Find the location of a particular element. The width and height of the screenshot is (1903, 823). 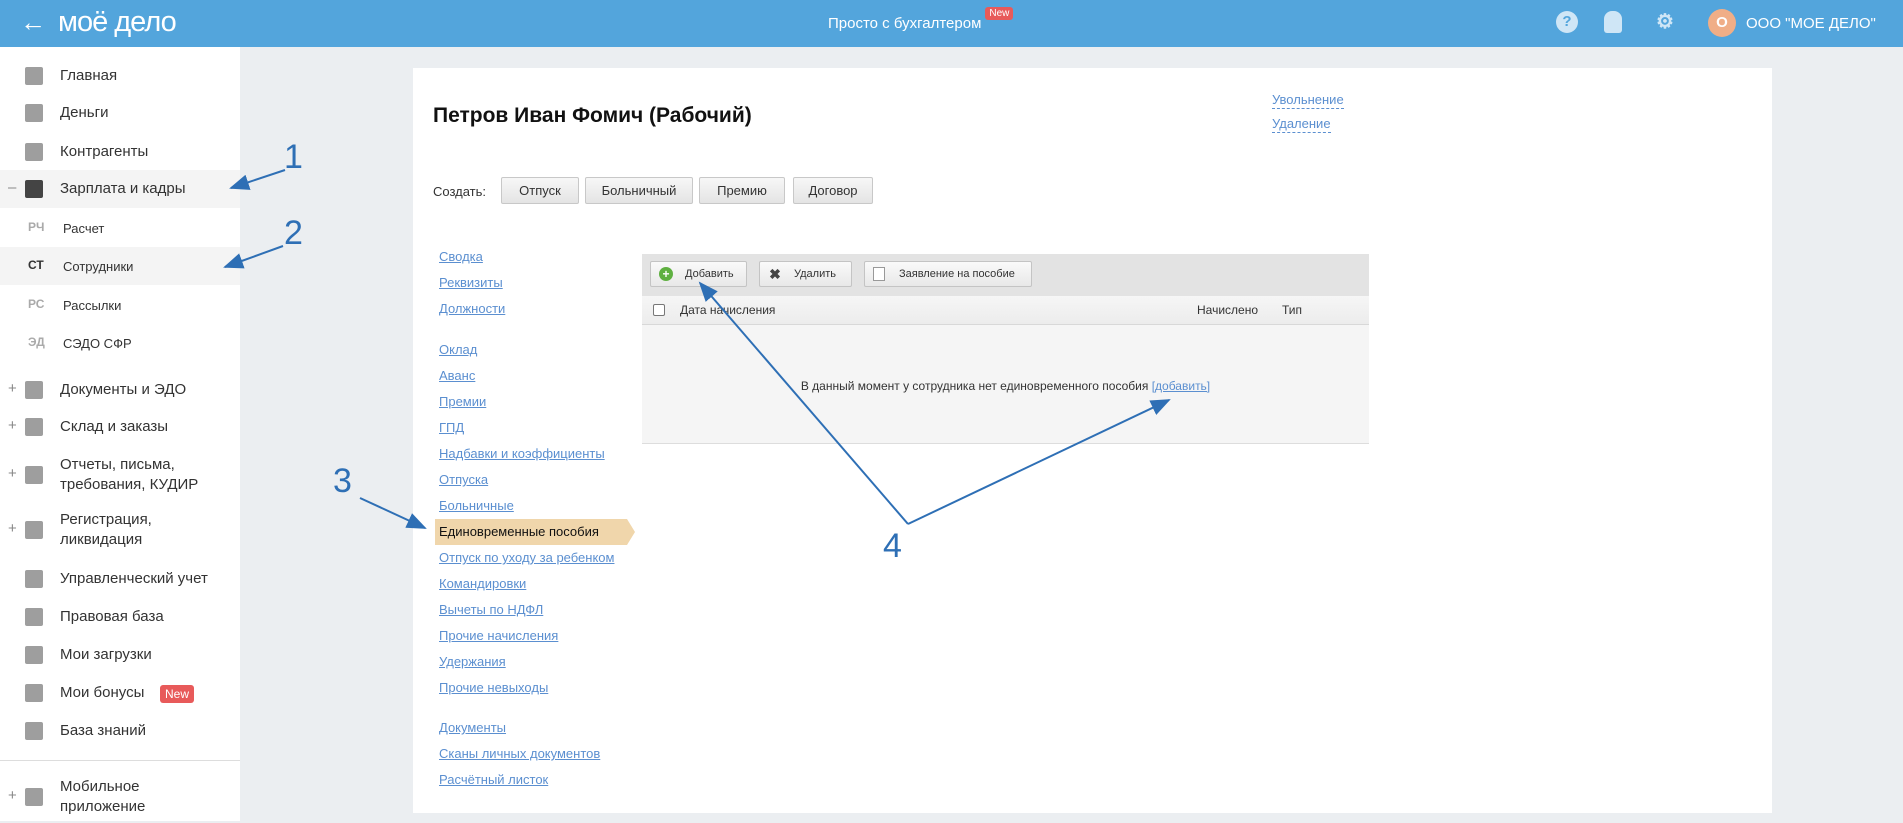

nav-link-1-12: Удержания is located at coordinates (472, 662).